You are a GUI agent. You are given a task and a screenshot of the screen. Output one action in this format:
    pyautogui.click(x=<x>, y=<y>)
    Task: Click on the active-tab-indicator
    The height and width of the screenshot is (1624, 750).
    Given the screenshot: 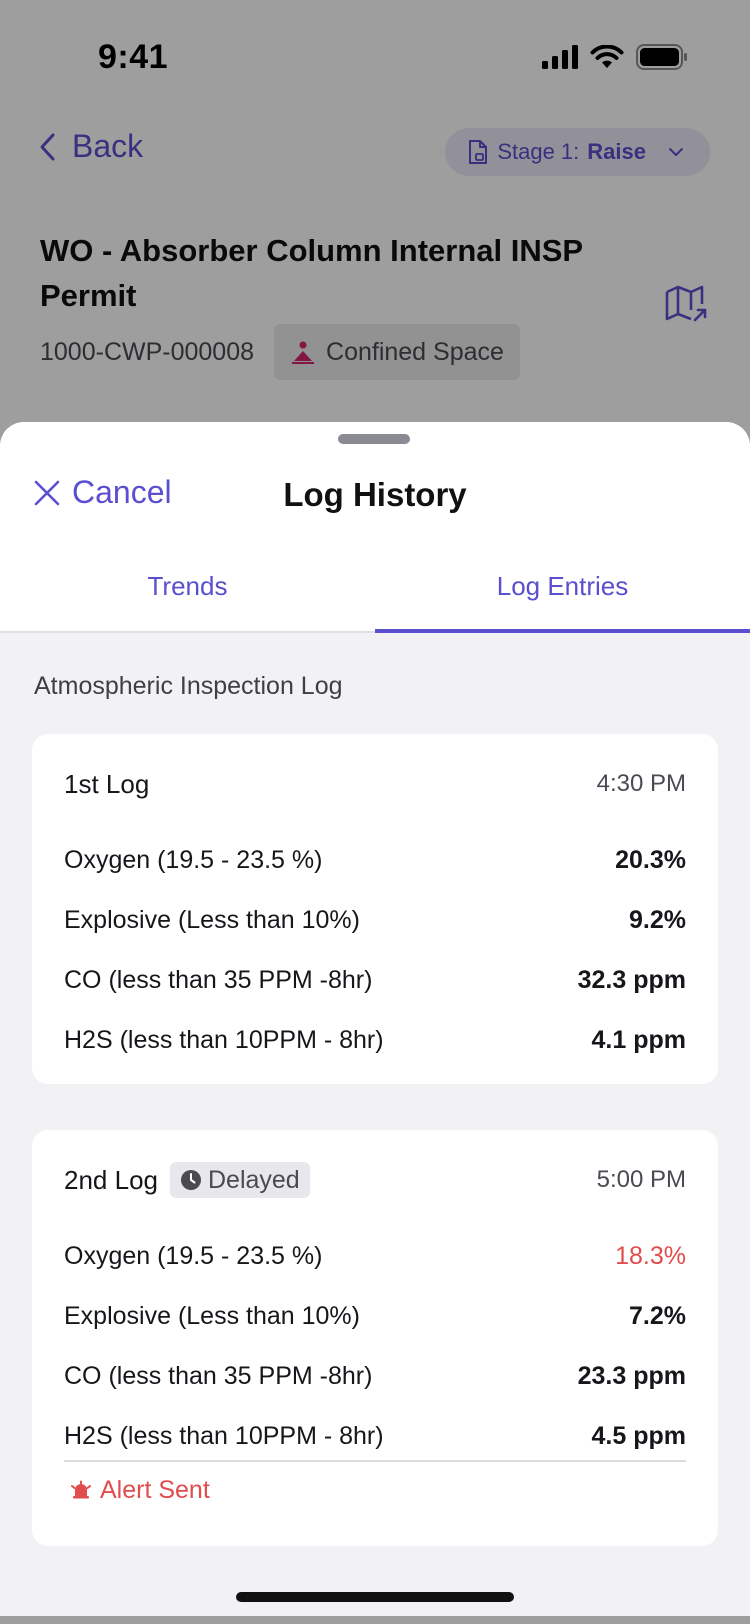 What is the action you would take?
    pyautogui.click(x=562, y=631)
    